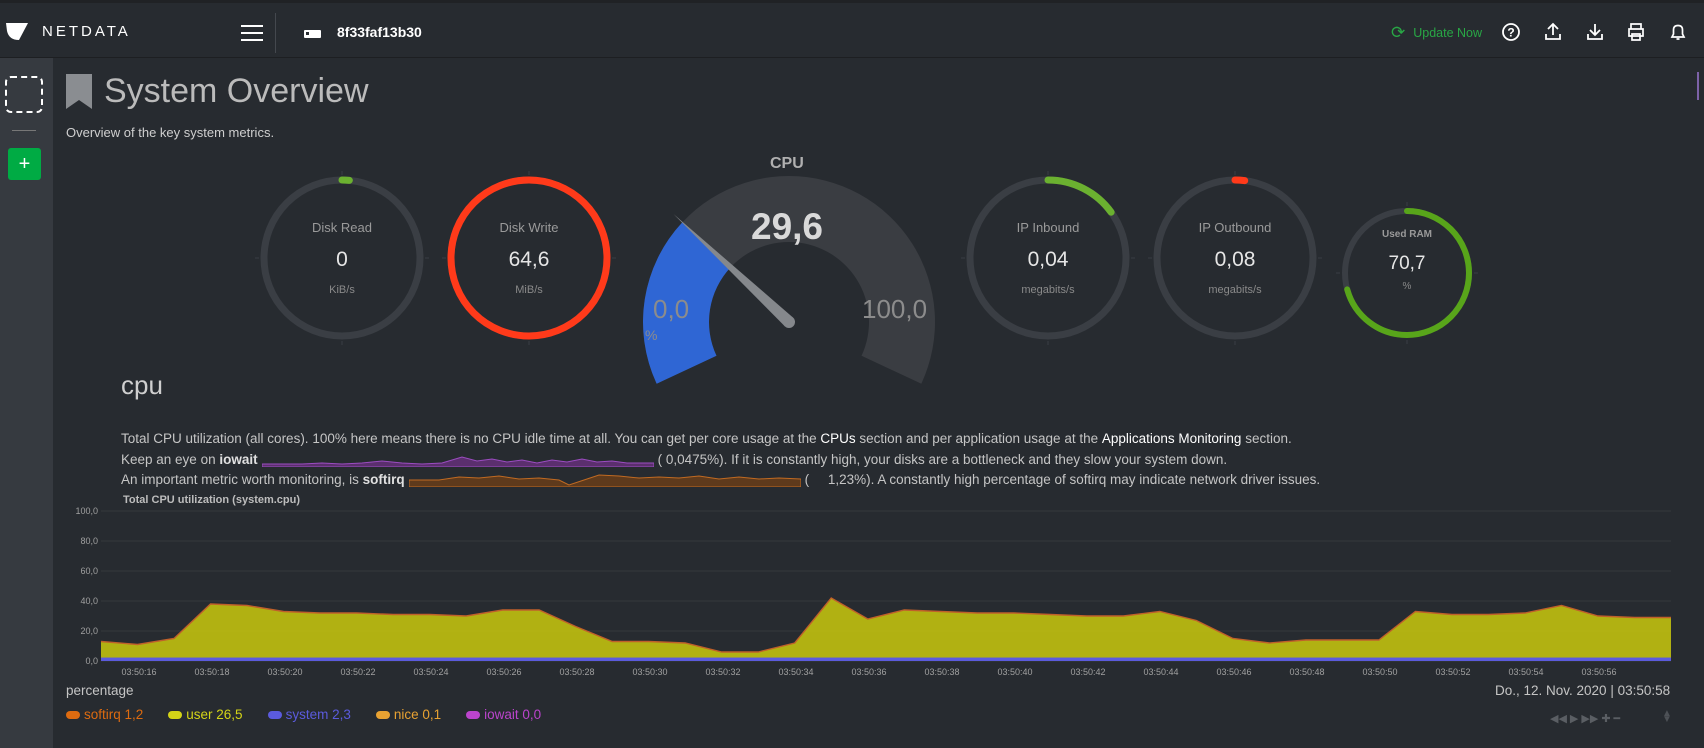 The height and width of the screenshot is (748, 1704). Describe the element at coordinates (1160, 672) in the screenshot. I see `x-tick-label: 03:50:44` at that location.